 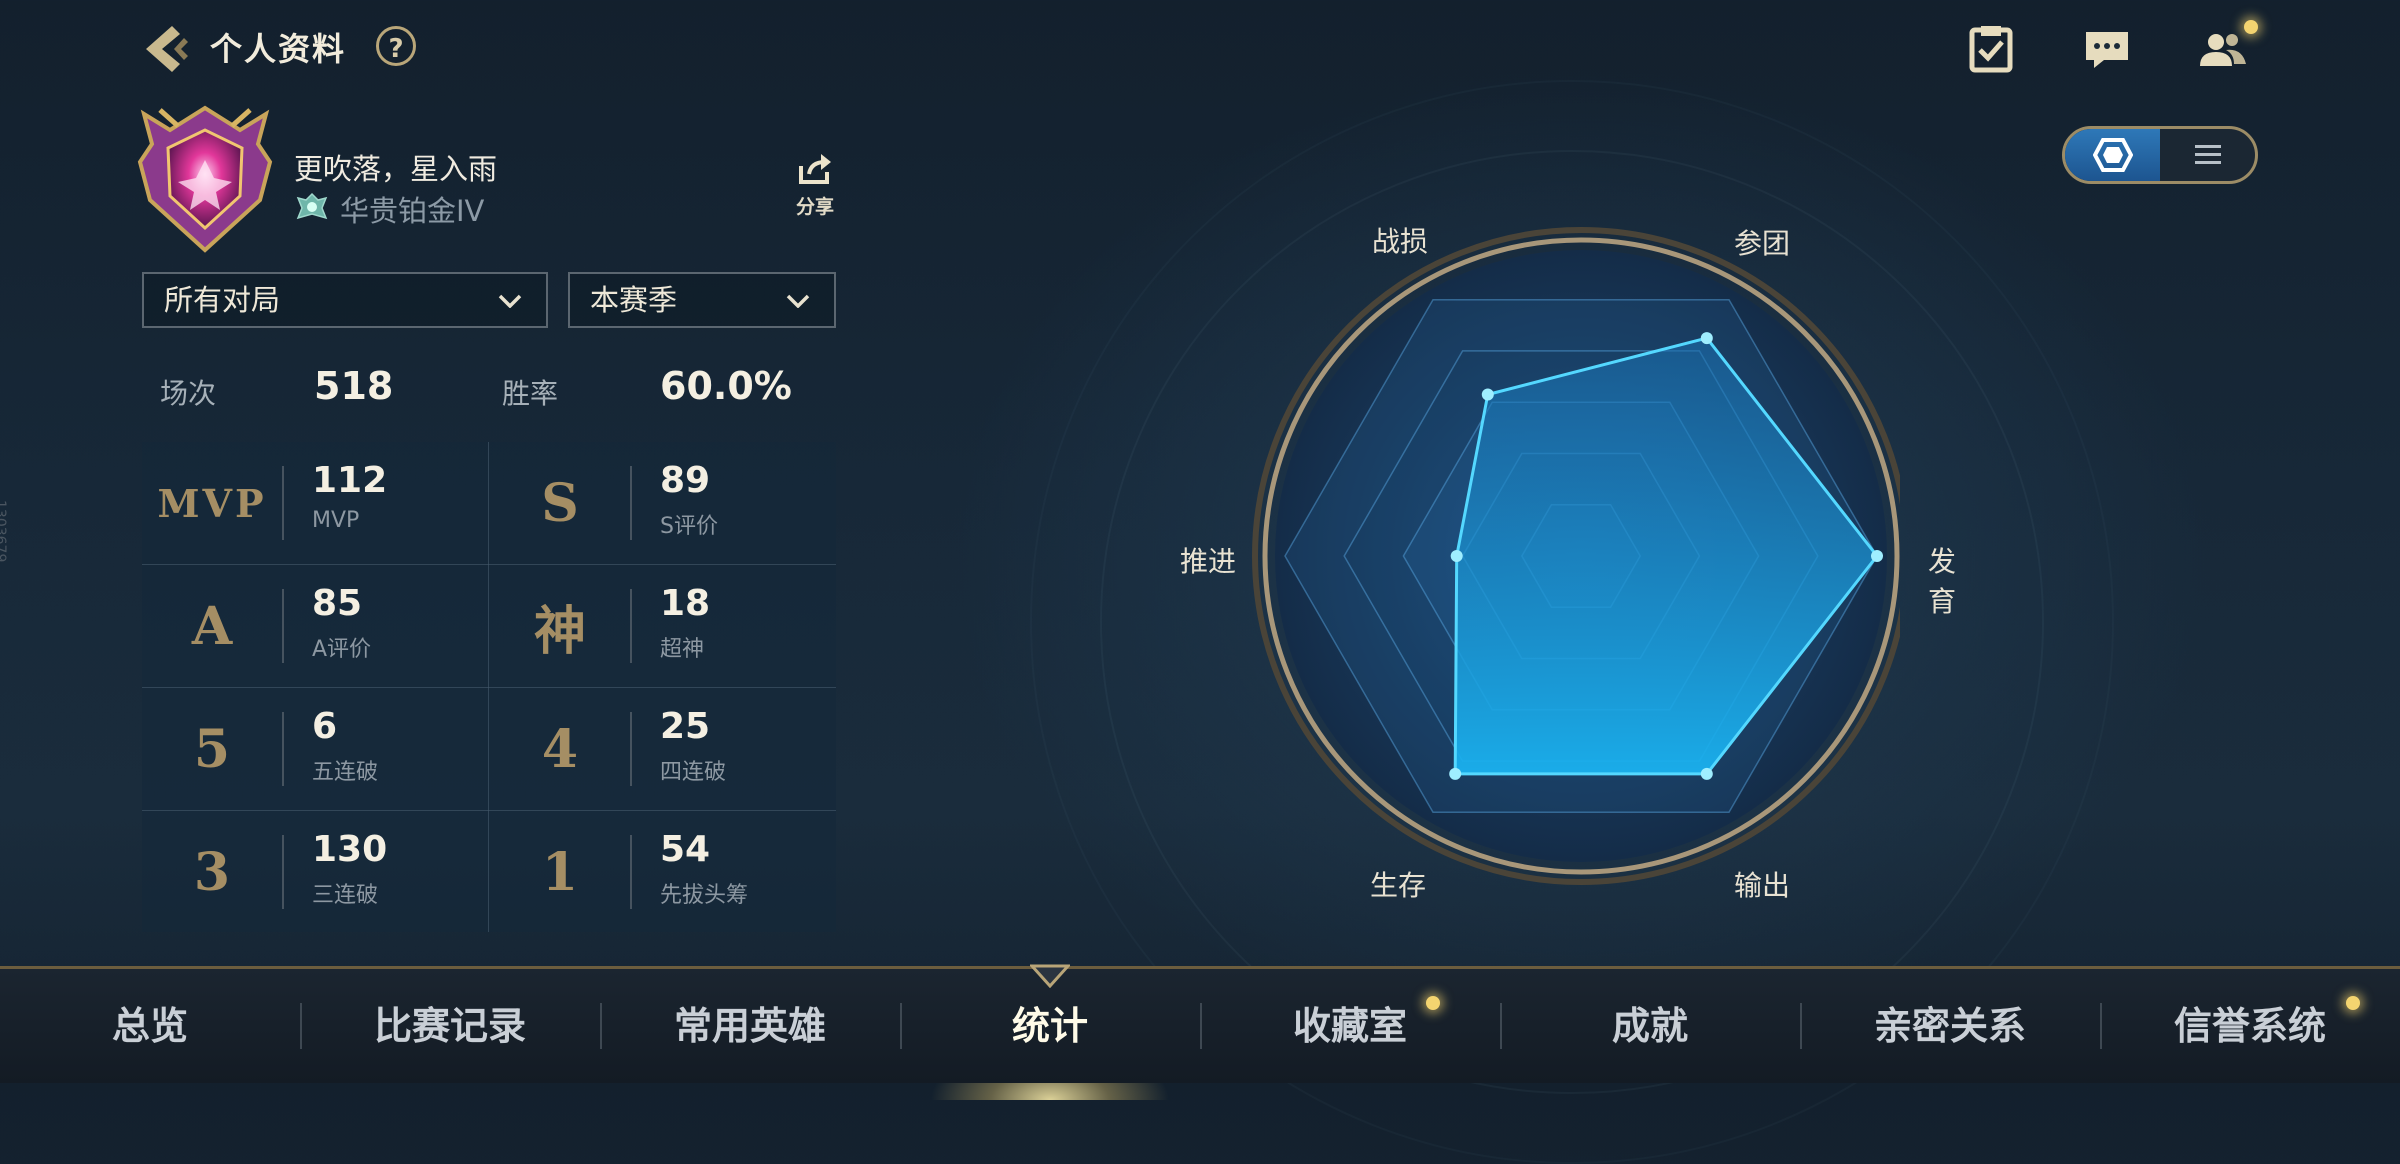 I want to click on stat-value: 25, so click(x=685, y=726).